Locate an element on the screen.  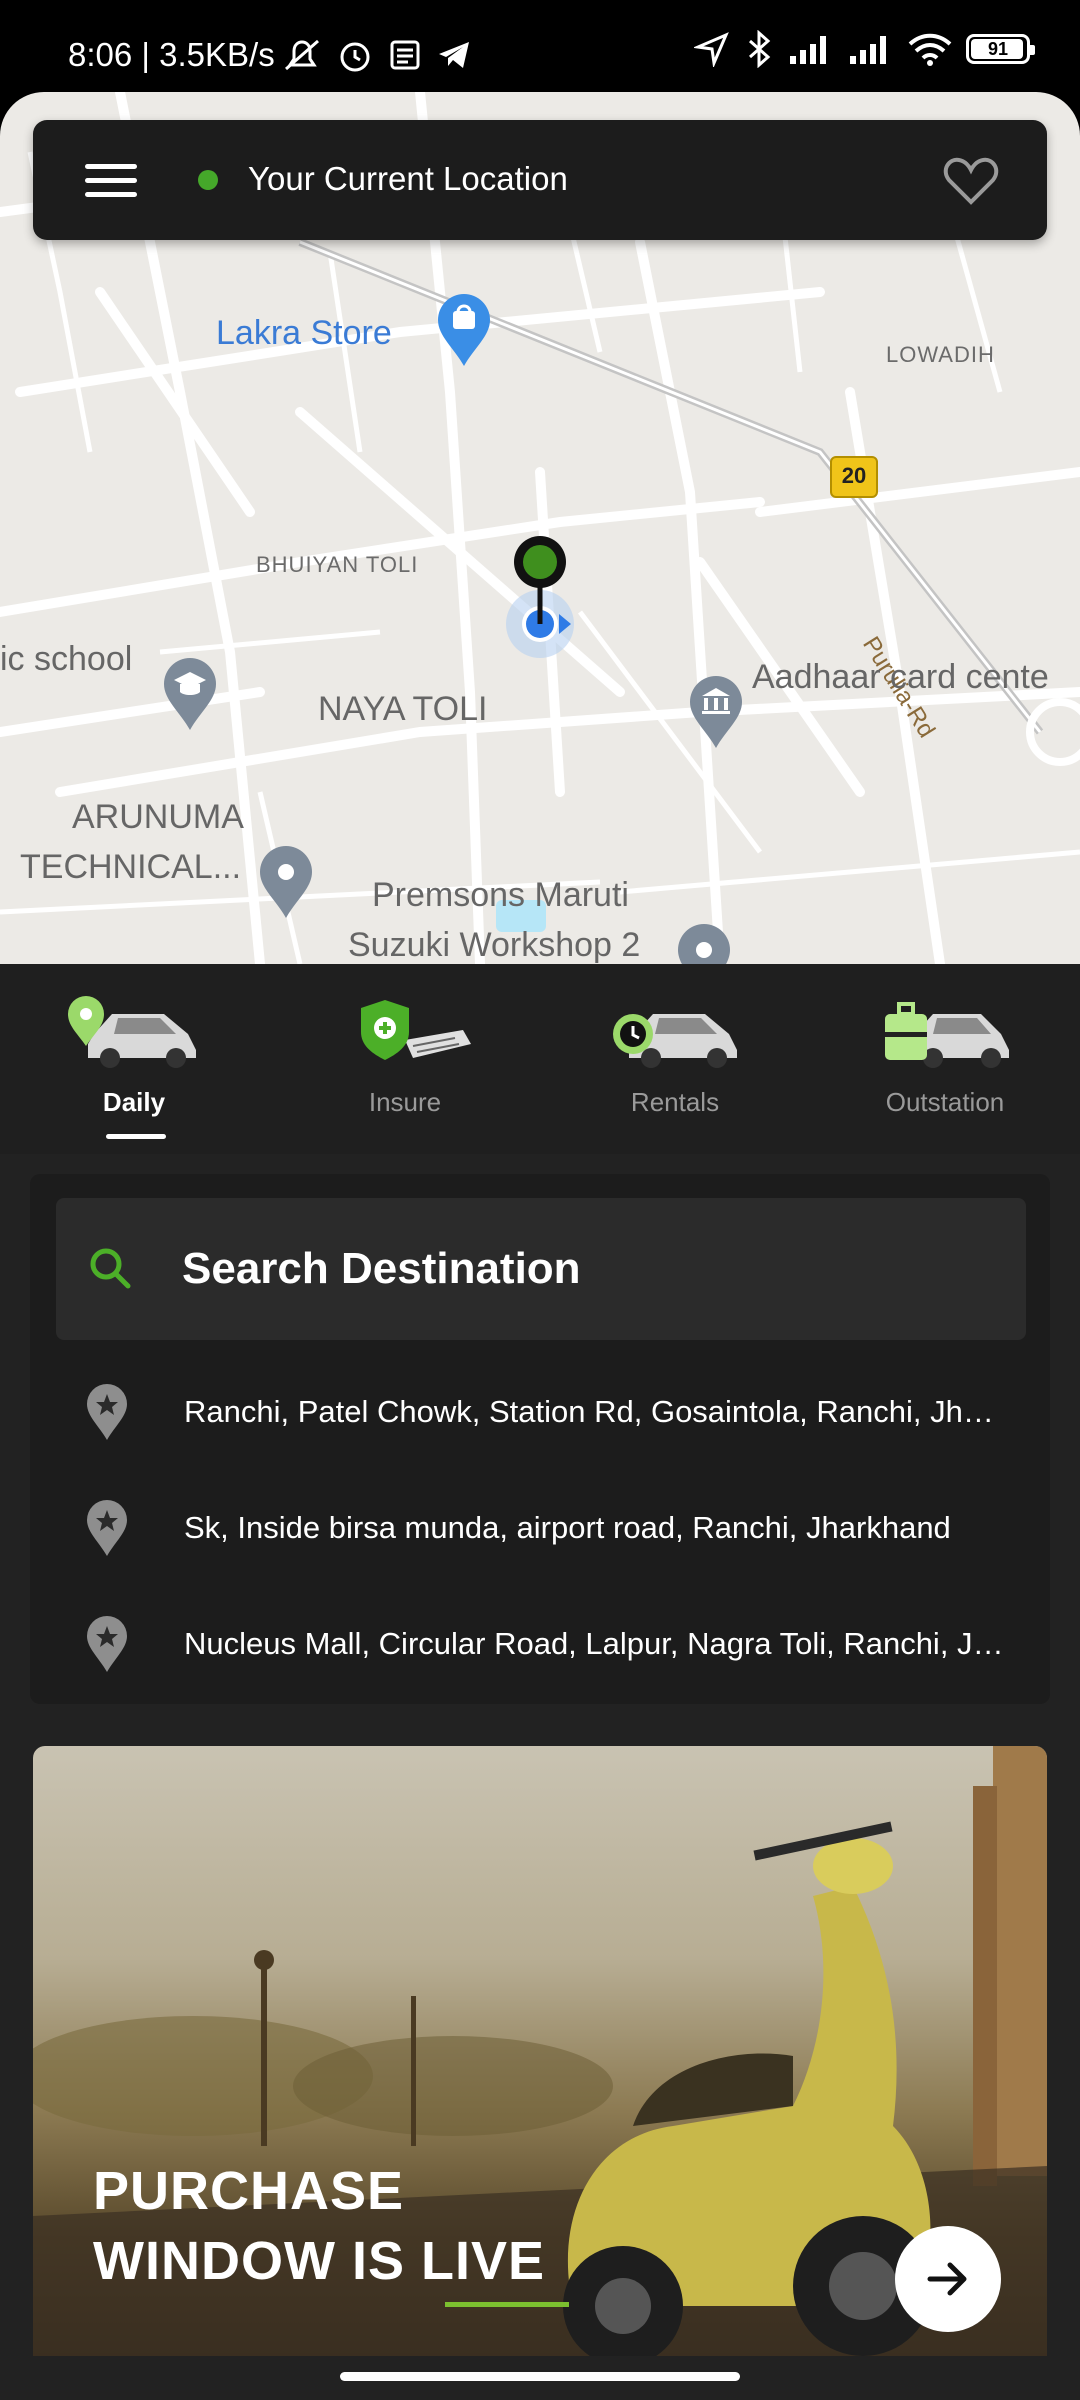
tab-outstation: Outstation is located at coordinates (945, 1056).